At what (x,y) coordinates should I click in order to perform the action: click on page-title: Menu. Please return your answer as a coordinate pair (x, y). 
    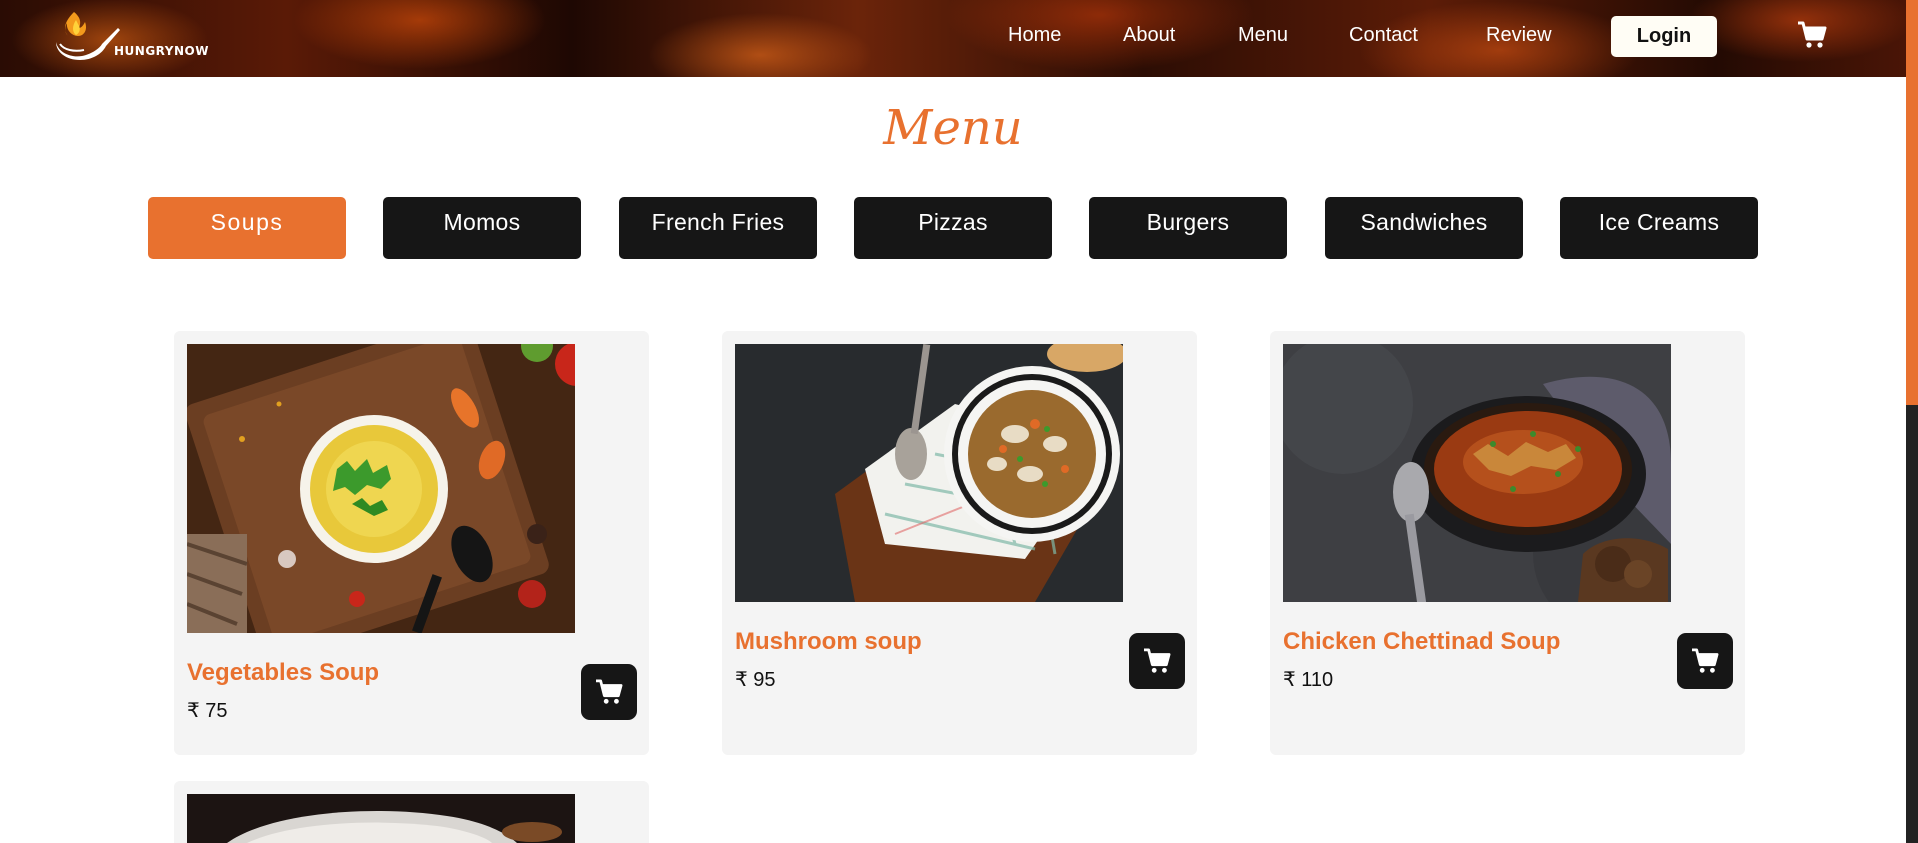
    Looking at the image, I should click on (953, 128).